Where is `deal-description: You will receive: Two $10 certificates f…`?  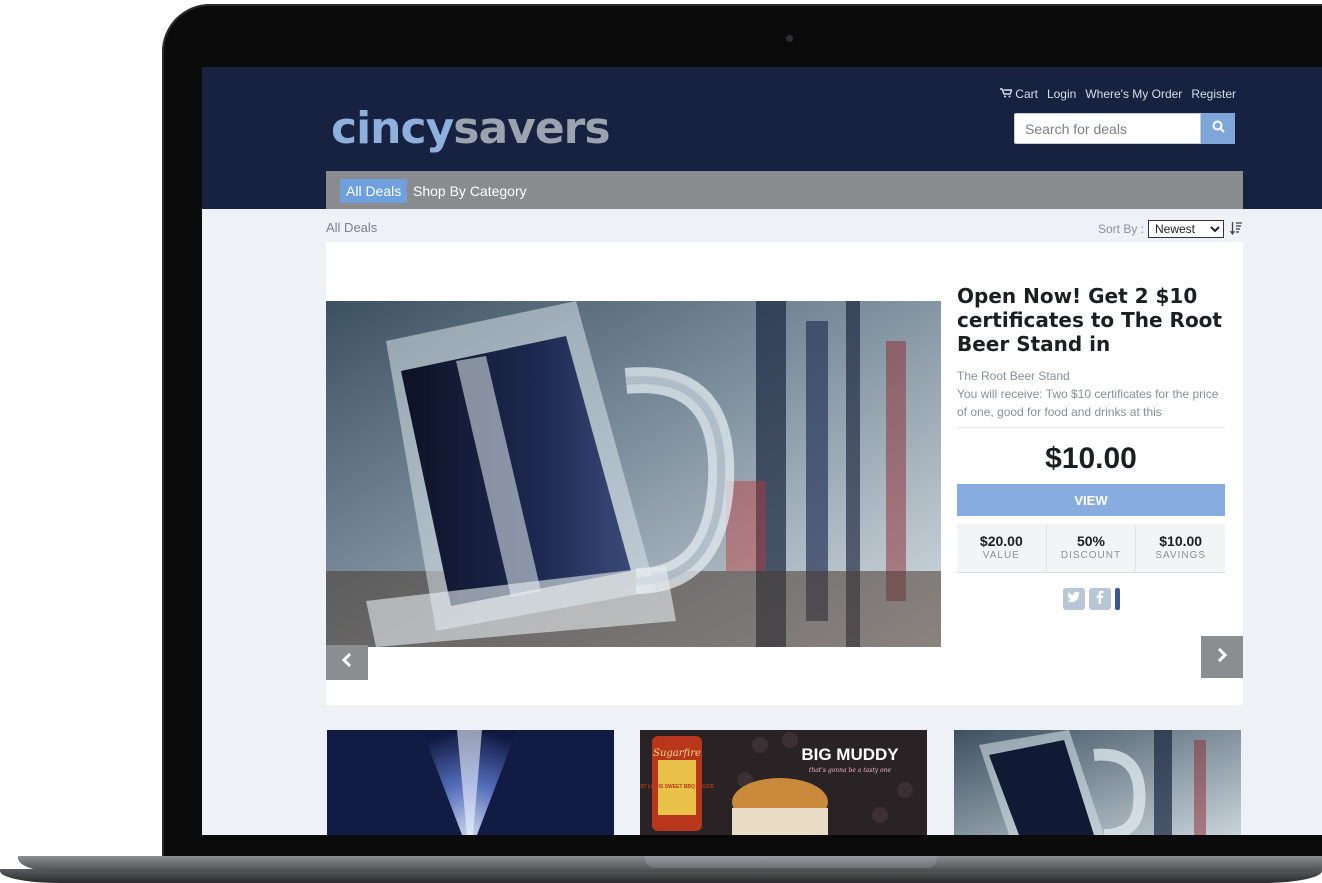
deal-description: You will receive: Two $10 certificates f… is located at coordinates (1088, 403).